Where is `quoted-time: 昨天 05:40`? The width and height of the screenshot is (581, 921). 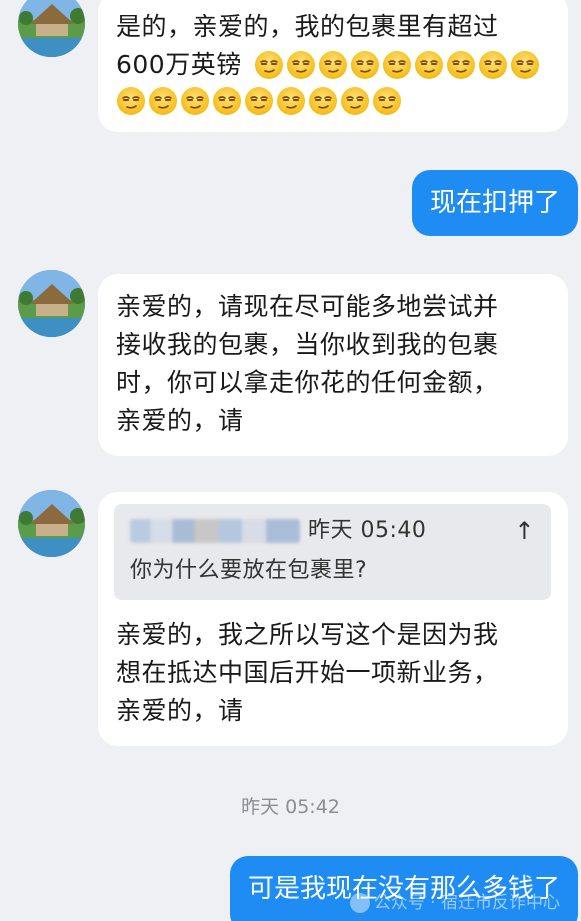 quoted-time: 昨天 05:40 is located at coordinates (367, 530).